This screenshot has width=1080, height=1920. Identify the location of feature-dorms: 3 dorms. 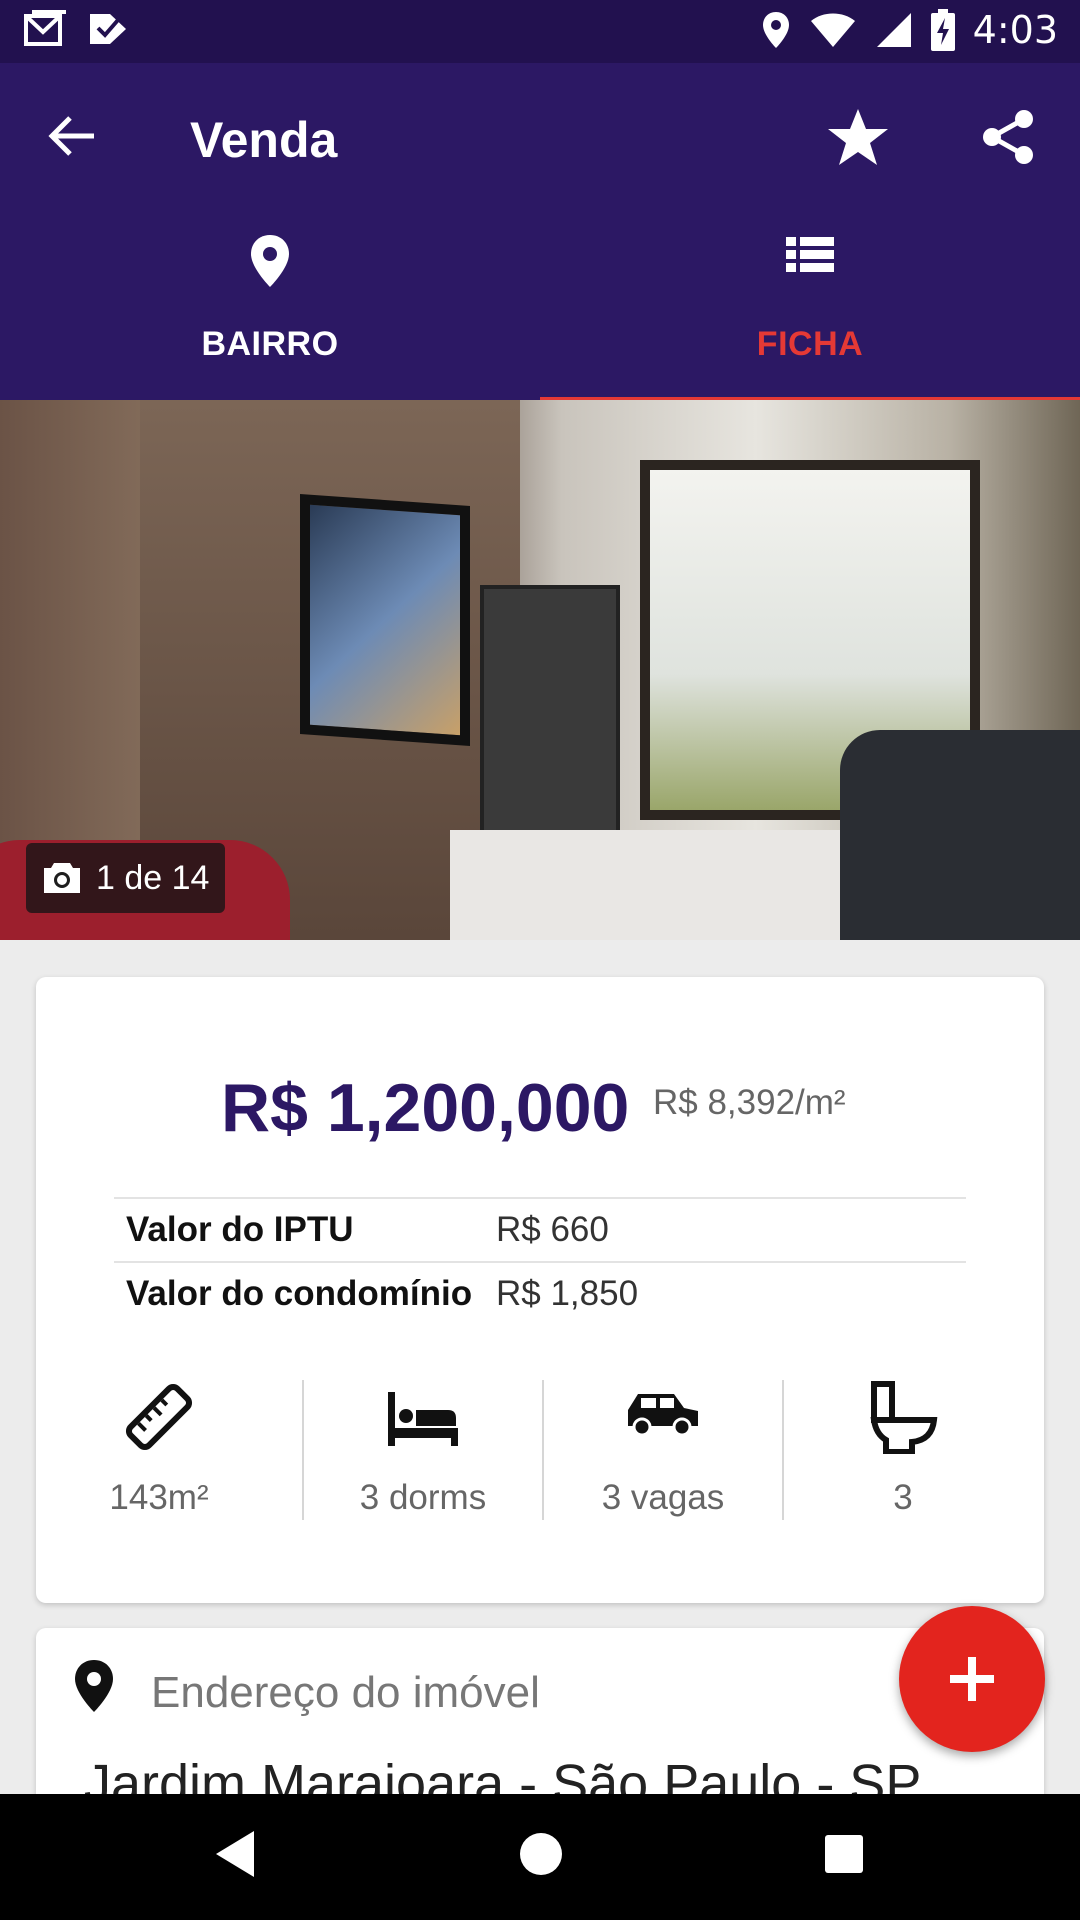
(423, 1450).